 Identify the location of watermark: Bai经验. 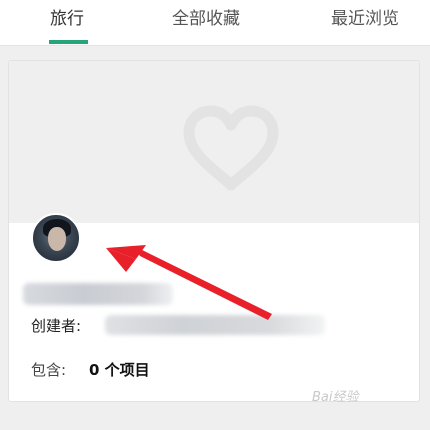
(335, 397).